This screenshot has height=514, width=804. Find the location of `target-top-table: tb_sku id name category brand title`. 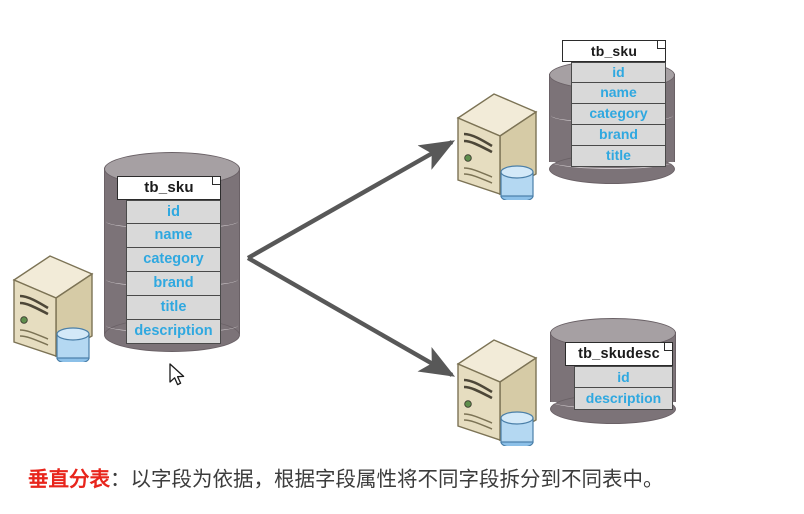

target-top-table: tb_sku id name category brand title is located at coordinates (614, 103).